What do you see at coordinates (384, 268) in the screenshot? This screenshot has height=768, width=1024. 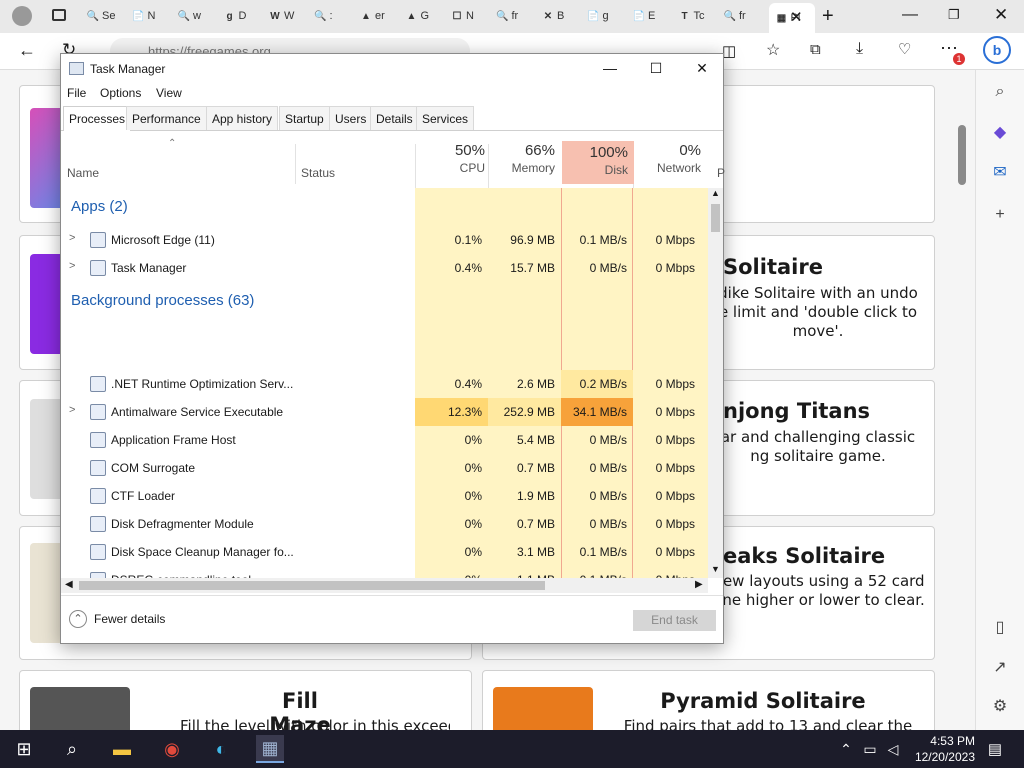 I see `process-row: > Task Manager 0.4% 15.7 MB 0 MB/s 0 Mbps` at bounding box center [384, 268].